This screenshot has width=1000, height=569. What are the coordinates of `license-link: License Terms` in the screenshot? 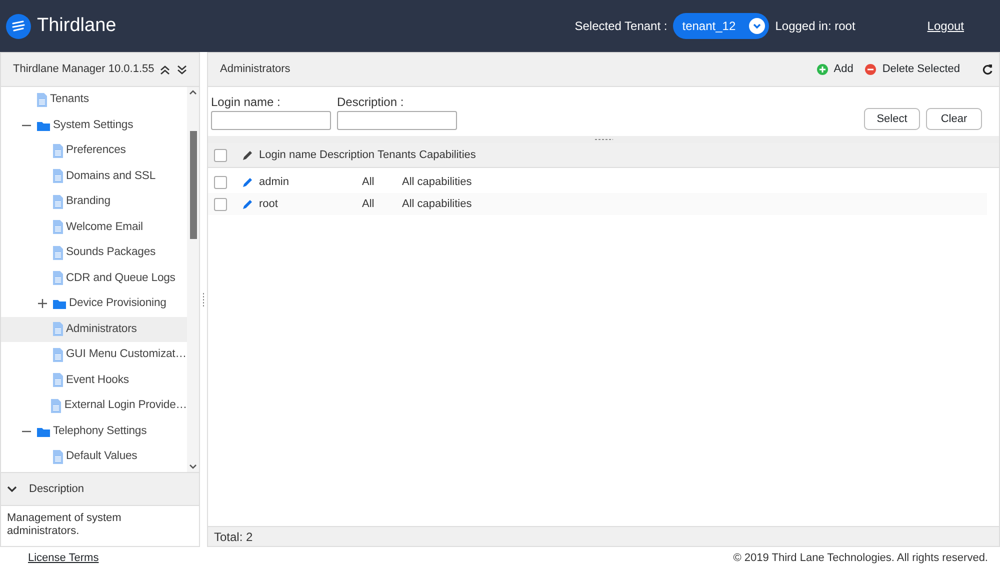 It's located at (63, 558).